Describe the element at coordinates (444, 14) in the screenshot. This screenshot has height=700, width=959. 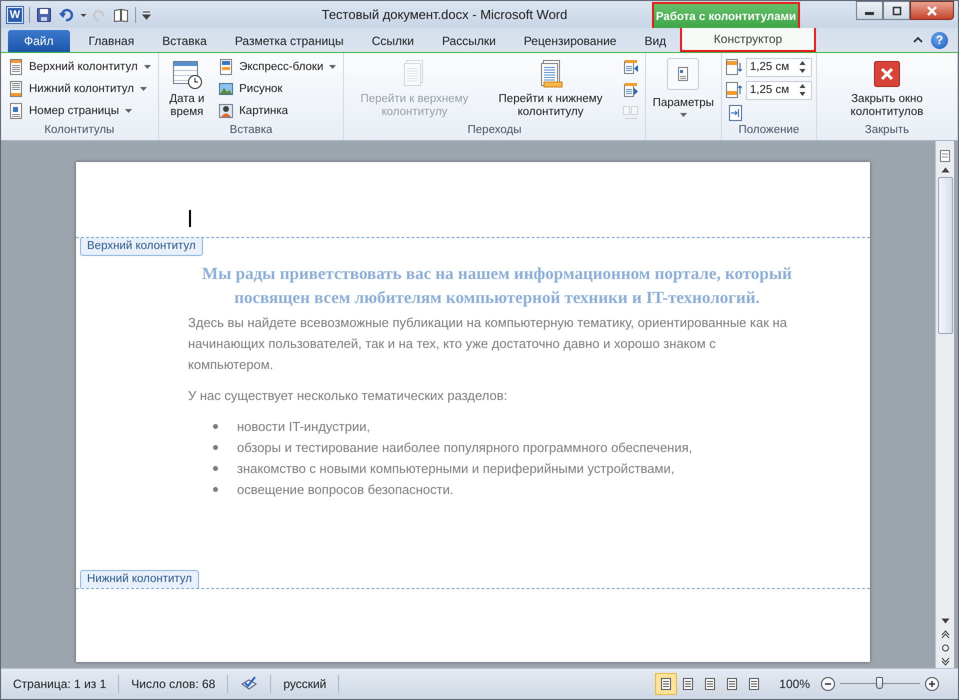
I see `window-title: Тестовый документ.docx - Microsoft Word` at that location.